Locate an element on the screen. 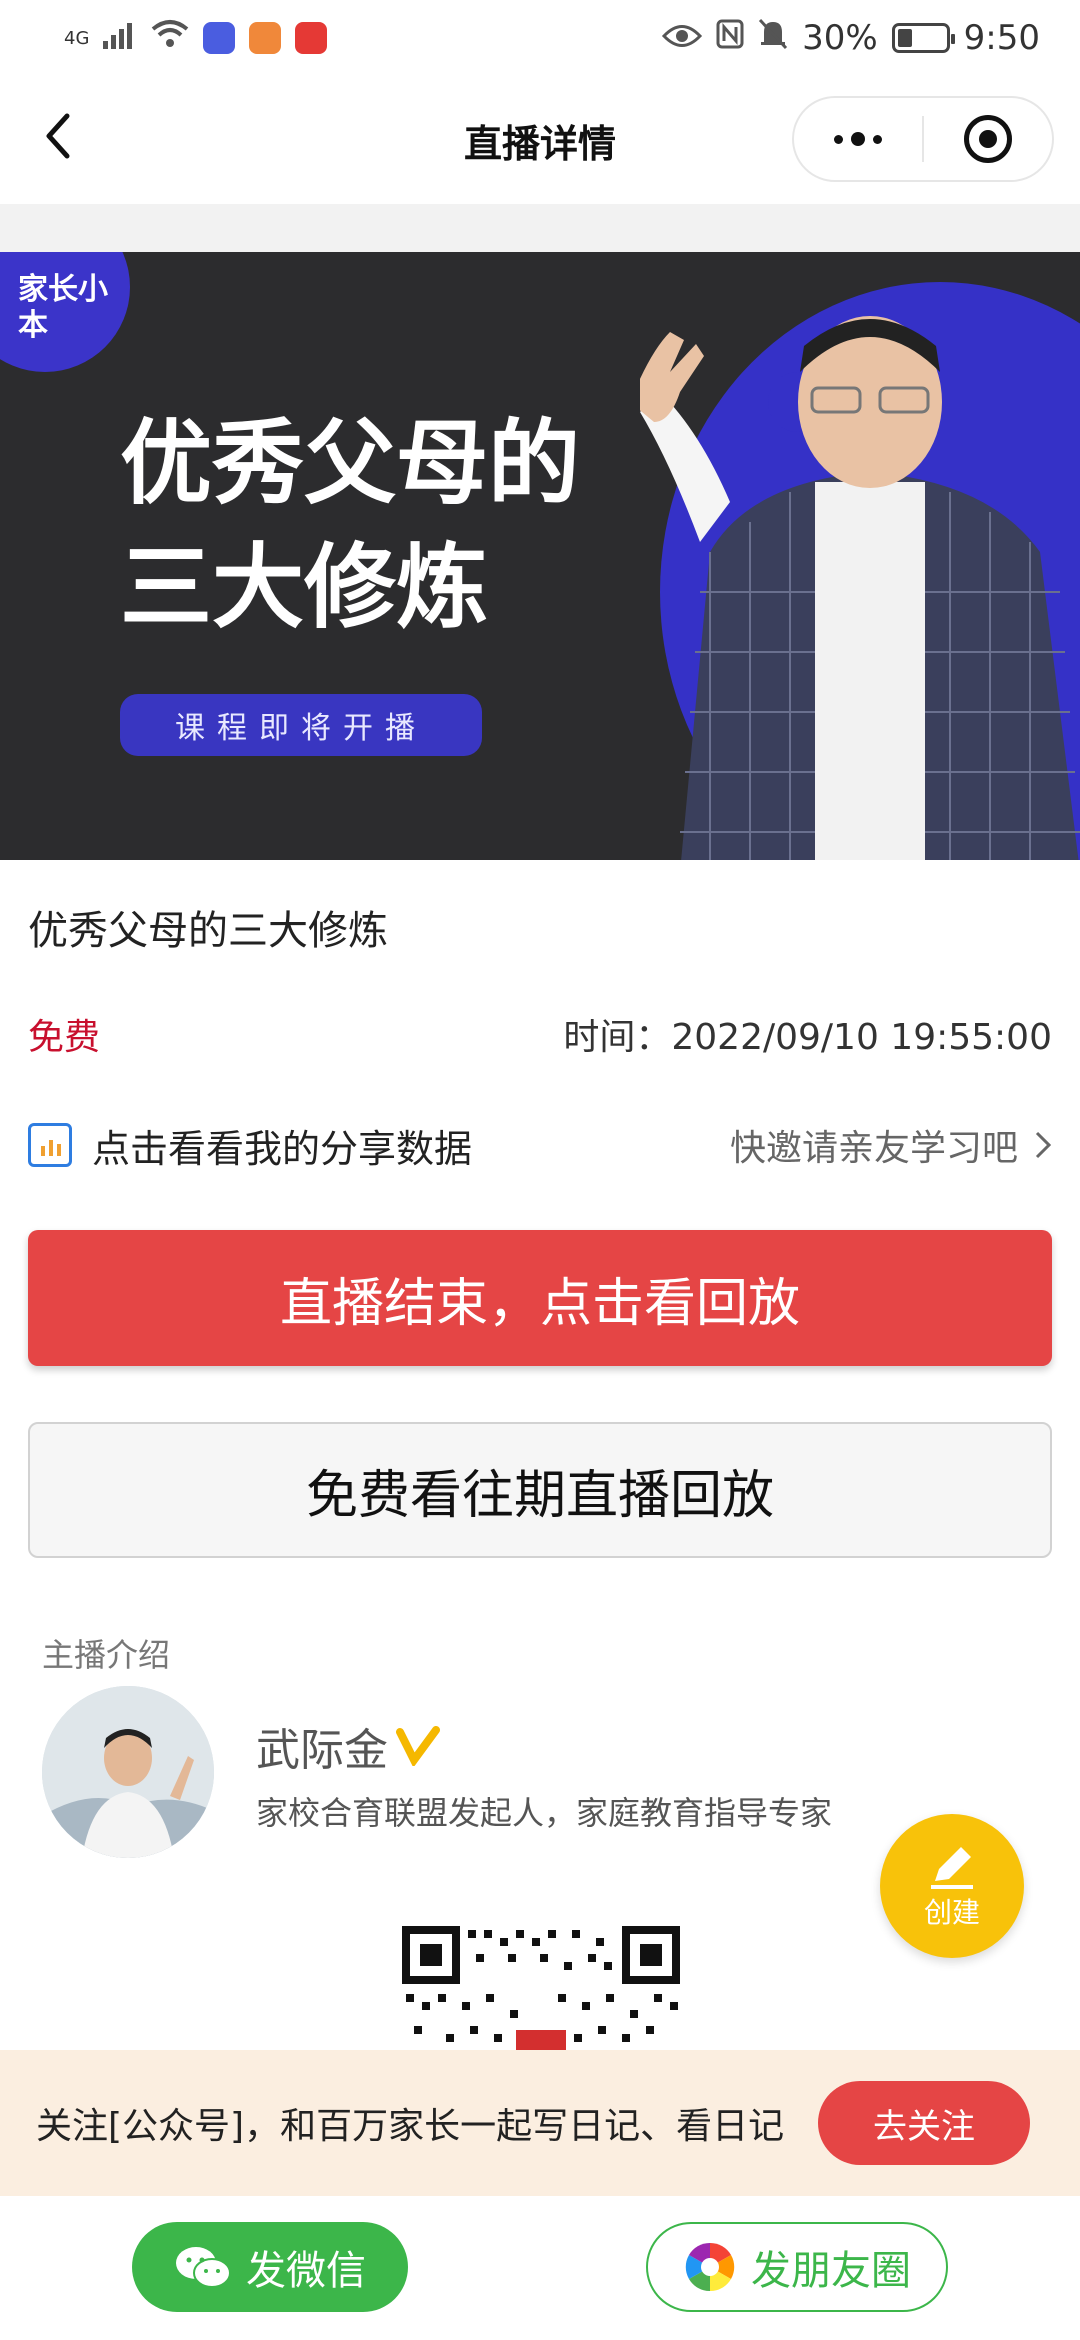 Image resolution: width=1080 pixels, height=2340 pixels. battery-icon is located at coordinates (923, 38).